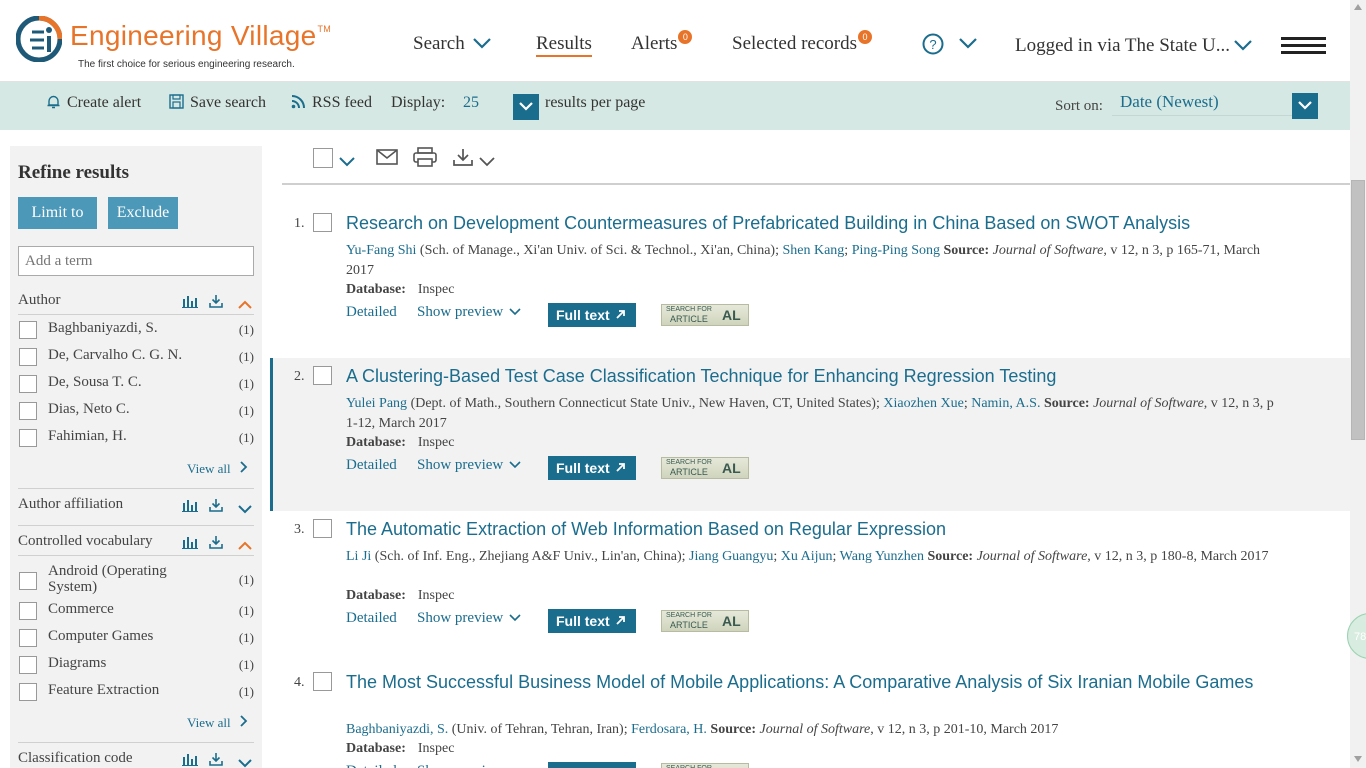  Describe the element at coordinates (802, 42) in the screenshot. I see `nav-selected-records: Selected records 0` at that location.